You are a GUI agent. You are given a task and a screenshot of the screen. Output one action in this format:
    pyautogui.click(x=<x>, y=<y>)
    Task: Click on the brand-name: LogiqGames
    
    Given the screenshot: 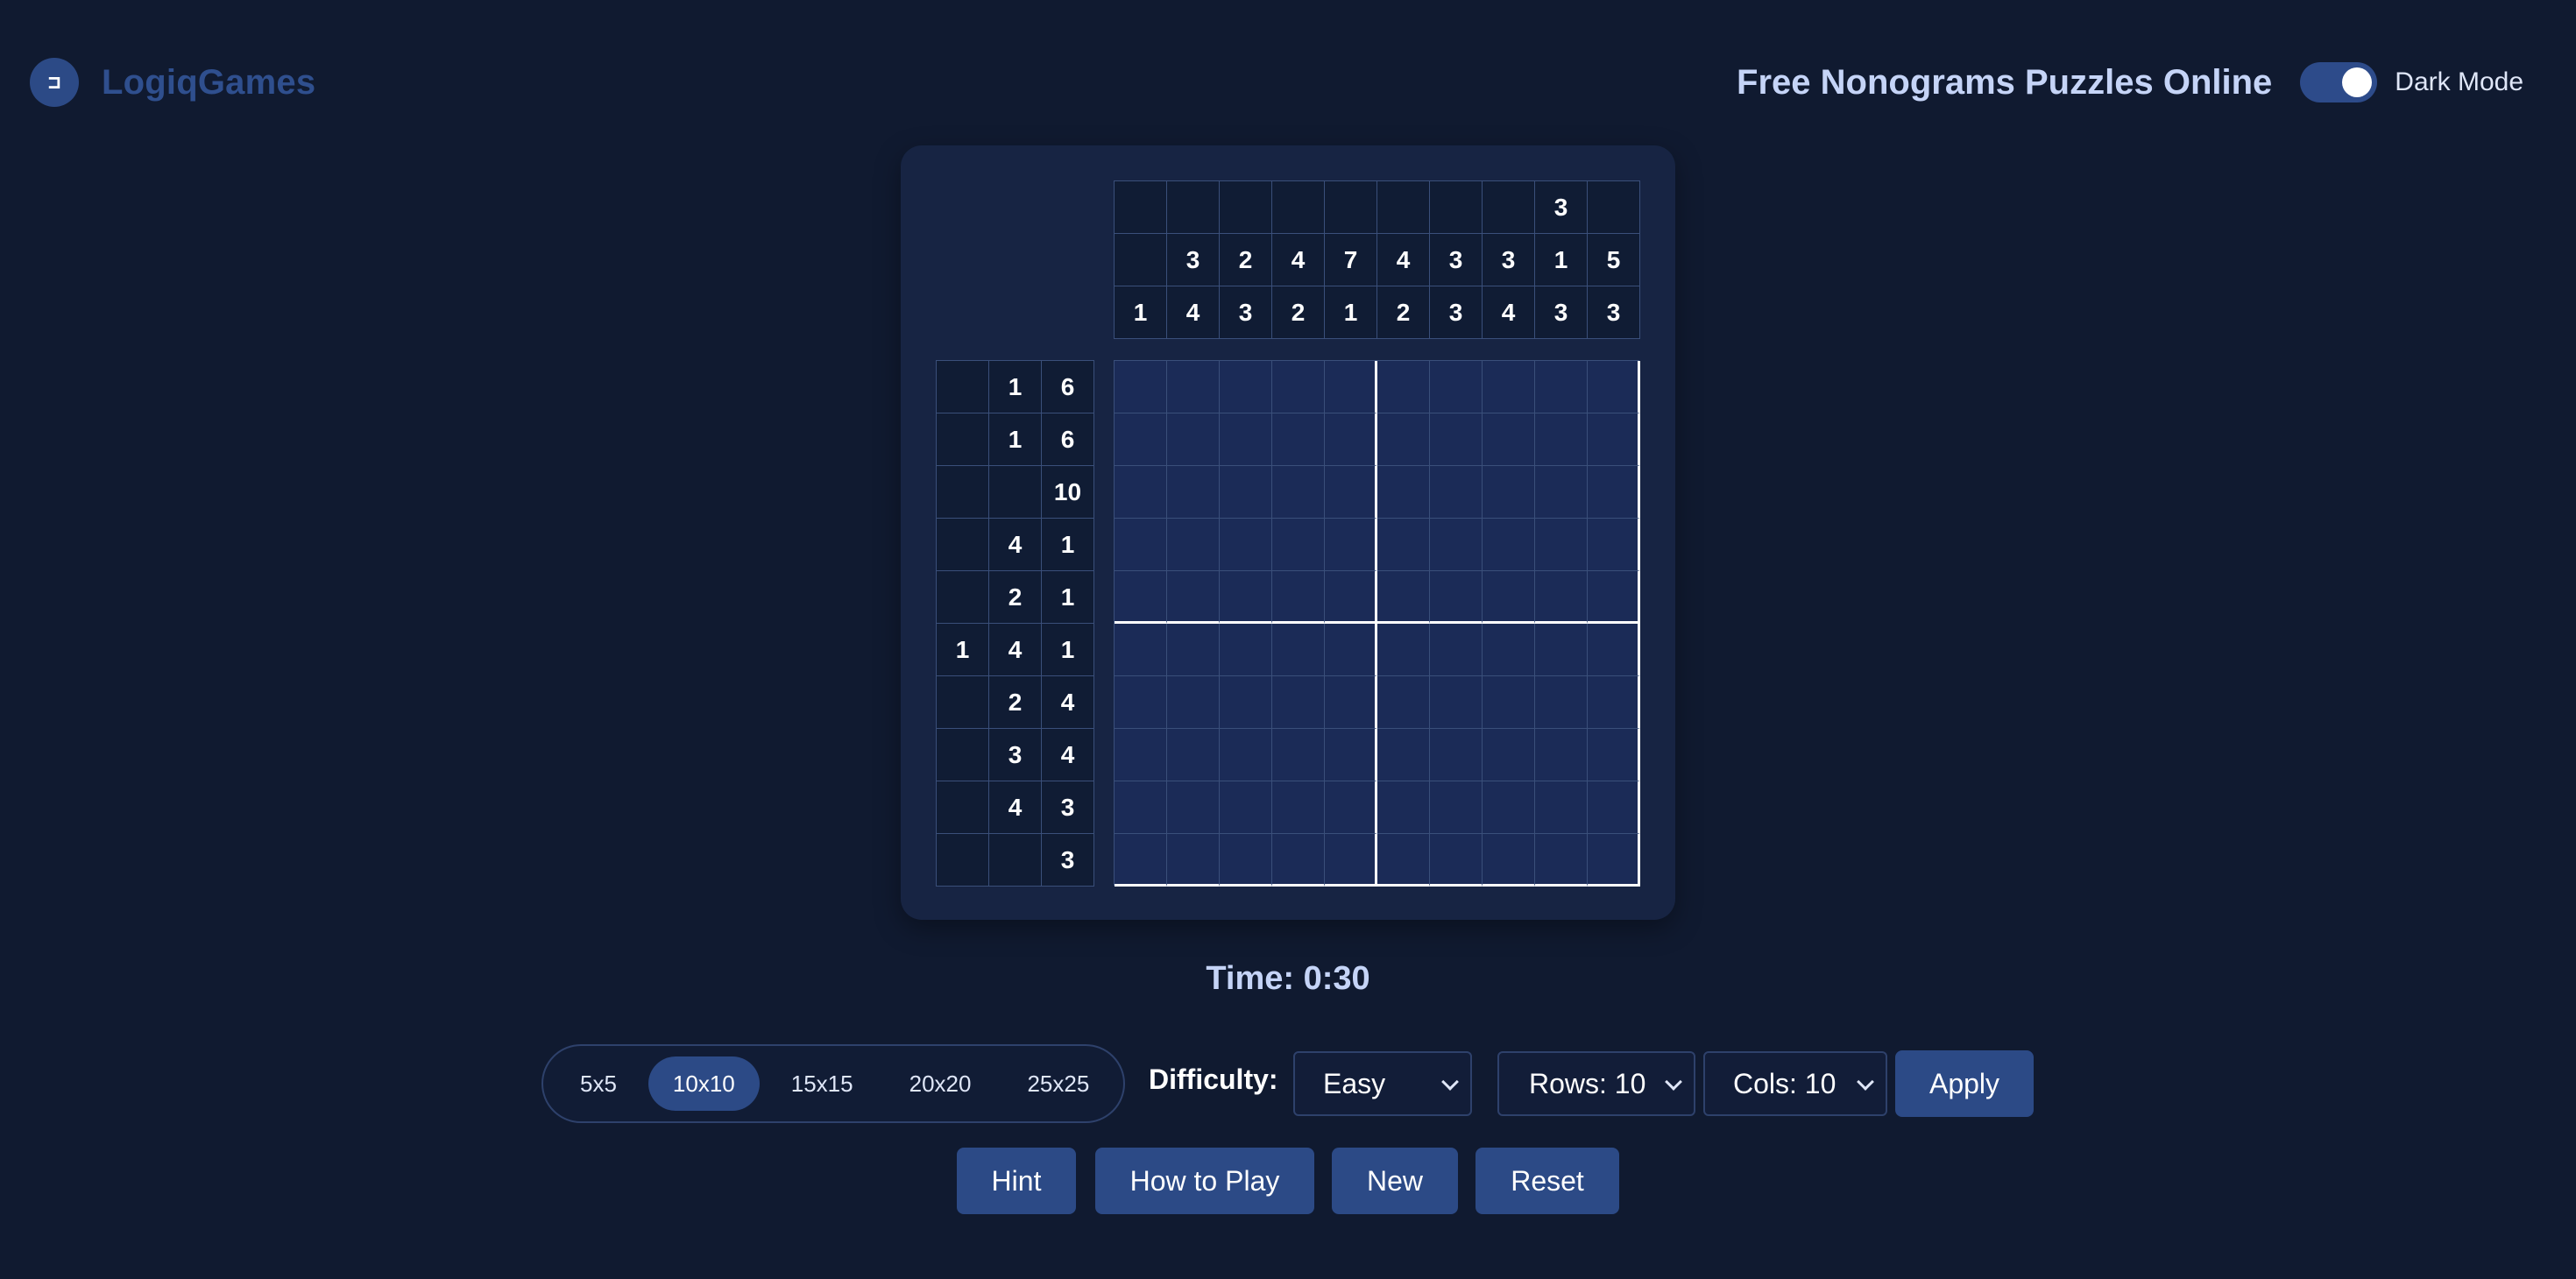 What is the action you would take?
    pyautogui.click(x=208, y=82)
    